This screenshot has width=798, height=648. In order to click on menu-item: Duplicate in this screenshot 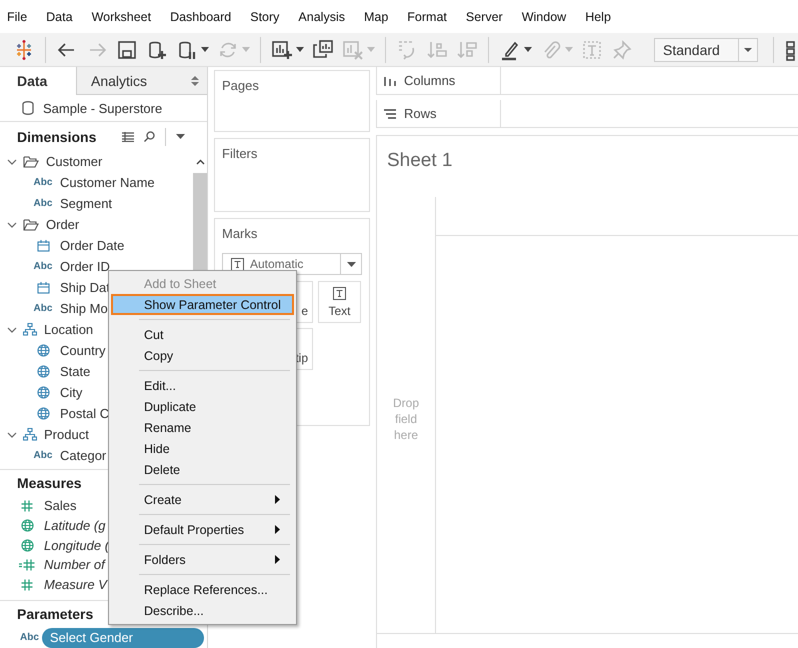, I will do `click(202, 406)`.